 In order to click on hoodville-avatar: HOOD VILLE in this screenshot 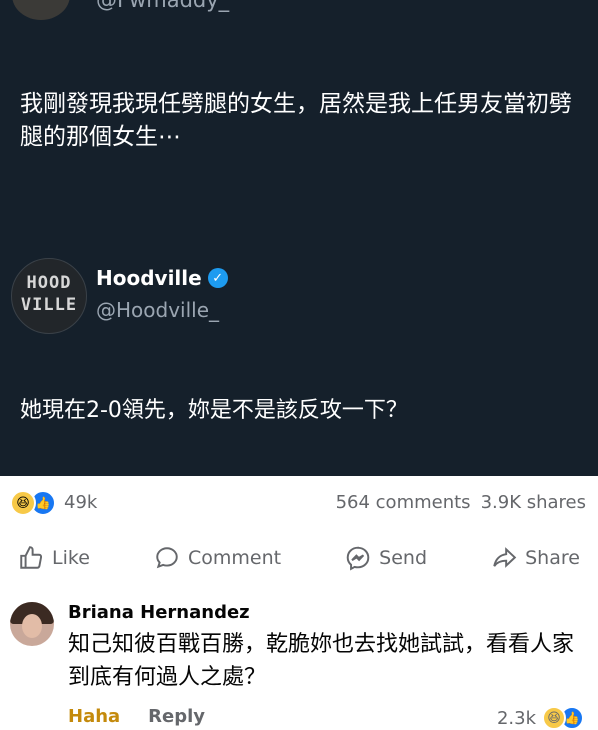, I will do `click(49, 296)`.